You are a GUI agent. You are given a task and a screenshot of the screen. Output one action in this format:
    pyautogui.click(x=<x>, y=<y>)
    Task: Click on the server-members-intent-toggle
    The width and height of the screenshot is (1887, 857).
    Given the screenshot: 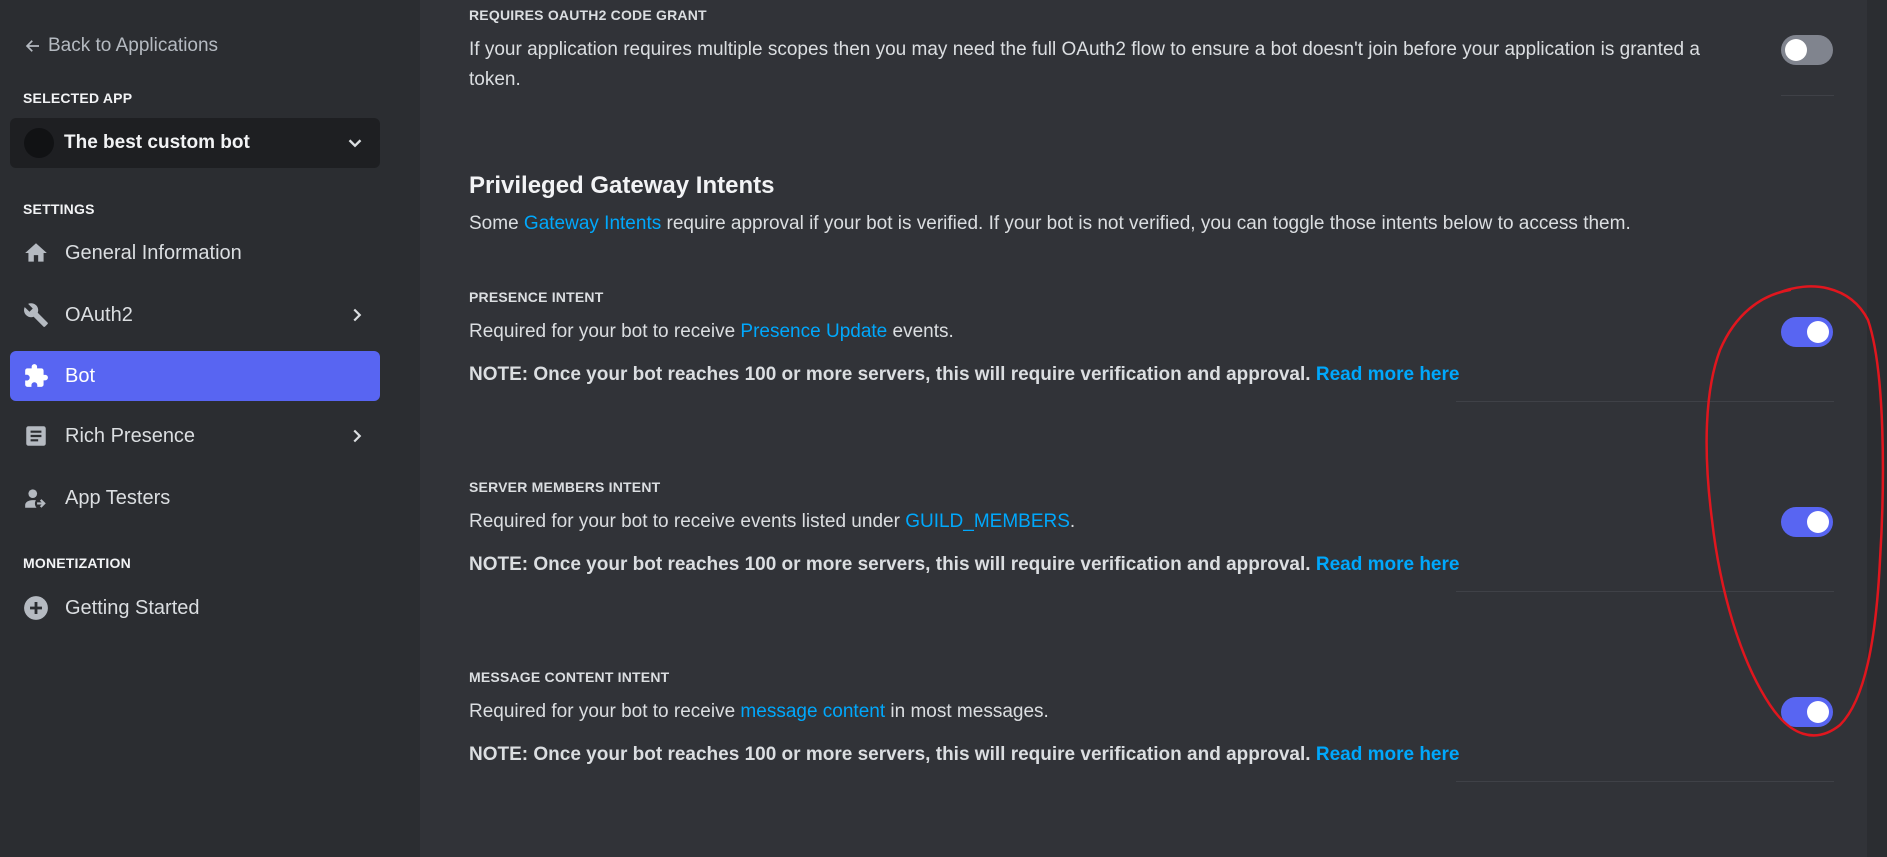 What is the action you would take?
    pyautogui.click(x=1807, y=522)
    